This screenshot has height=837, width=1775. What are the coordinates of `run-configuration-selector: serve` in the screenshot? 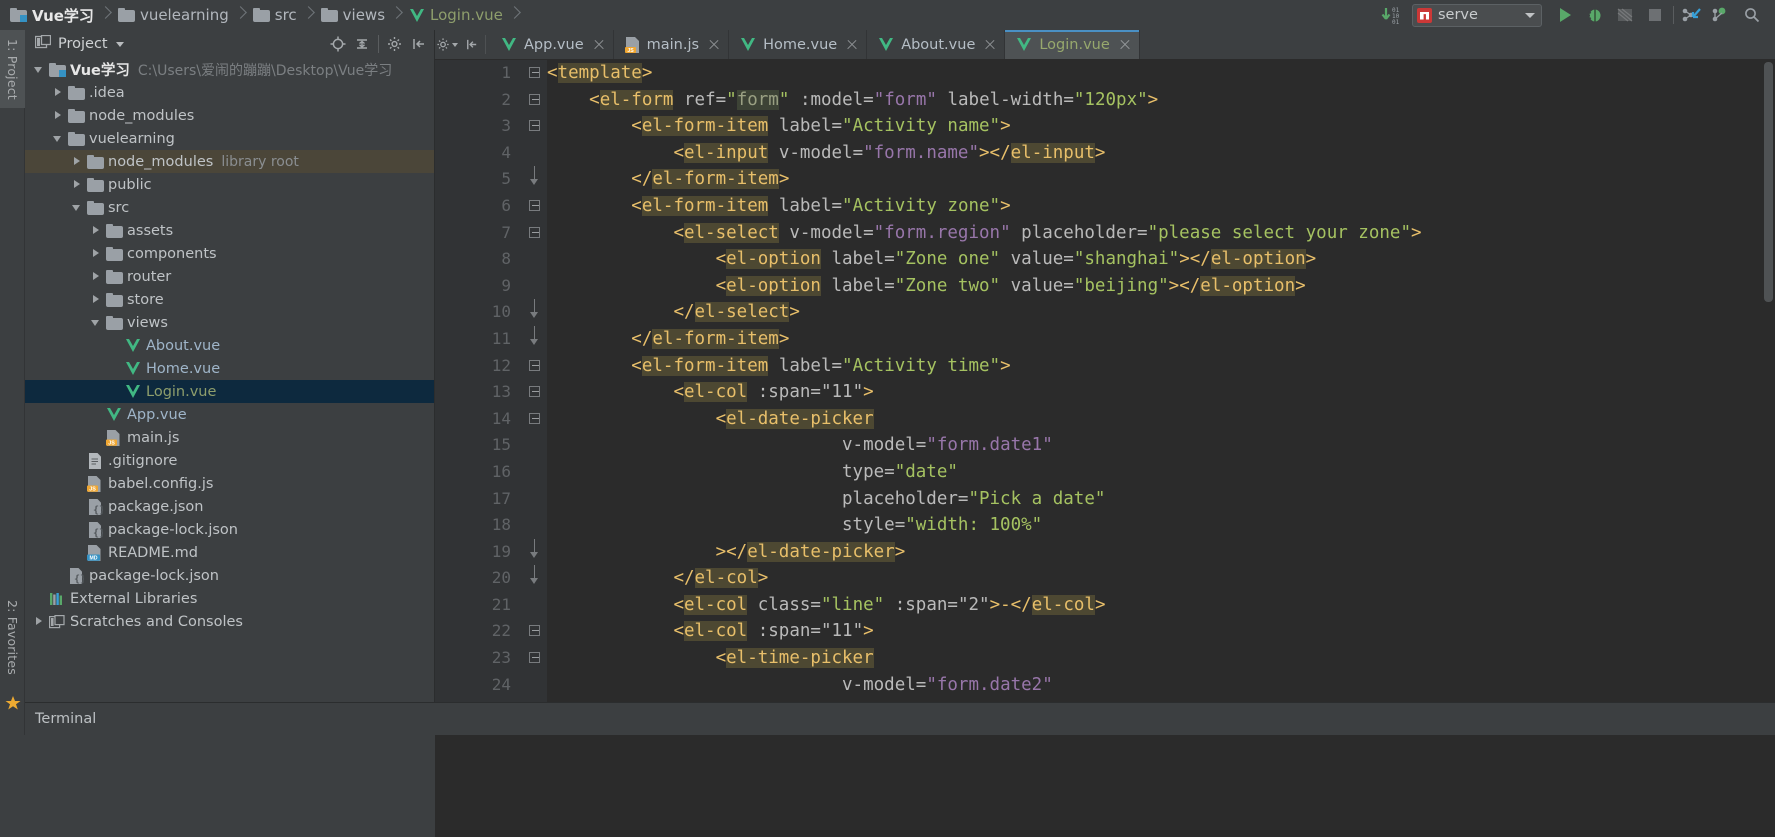 It's located at (1477, 15).